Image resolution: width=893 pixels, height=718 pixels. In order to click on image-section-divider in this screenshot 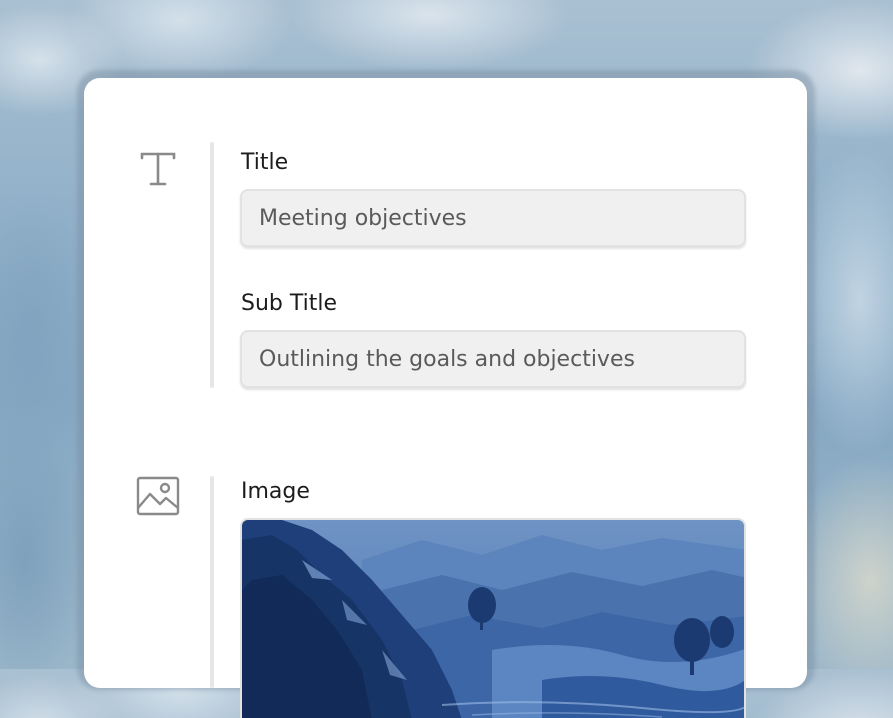, I will do `click(212, 582)`.